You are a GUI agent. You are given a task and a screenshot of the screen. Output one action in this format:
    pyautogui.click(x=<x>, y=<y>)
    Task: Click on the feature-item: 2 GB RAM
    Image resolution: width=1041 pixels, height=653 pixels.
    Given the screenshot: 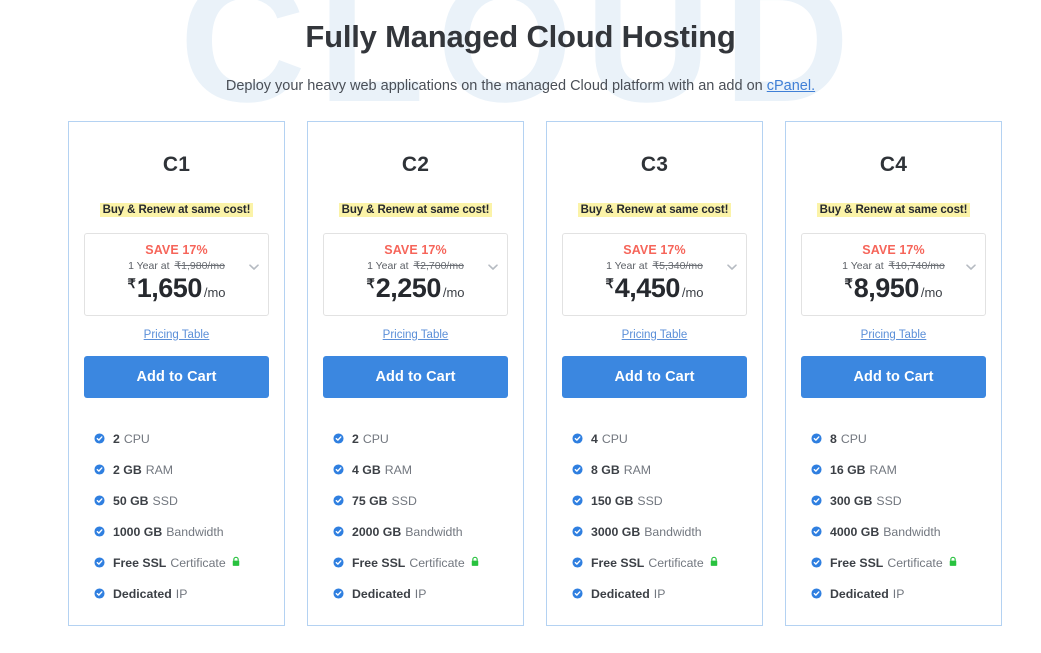 What is the action you would take?
    pyautogui.click(x=181, y=469)
    